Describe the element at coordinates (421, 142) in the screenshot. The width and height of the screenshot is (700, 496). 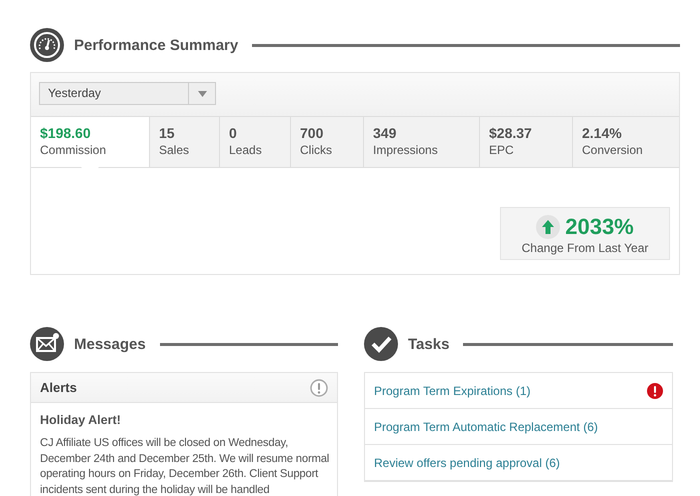
I see `metric-tab: 349 Impressions` at that location.